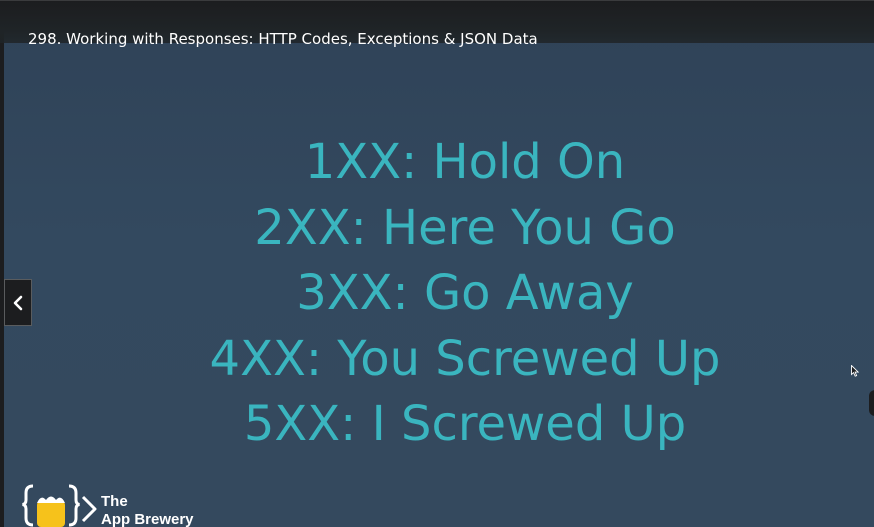 The height and width of the screenshot is (527, 874). What do you see at coordinates (114, 501) in the screenshot?
I see `brand-line-the: The` at bounding box center [114, 501].